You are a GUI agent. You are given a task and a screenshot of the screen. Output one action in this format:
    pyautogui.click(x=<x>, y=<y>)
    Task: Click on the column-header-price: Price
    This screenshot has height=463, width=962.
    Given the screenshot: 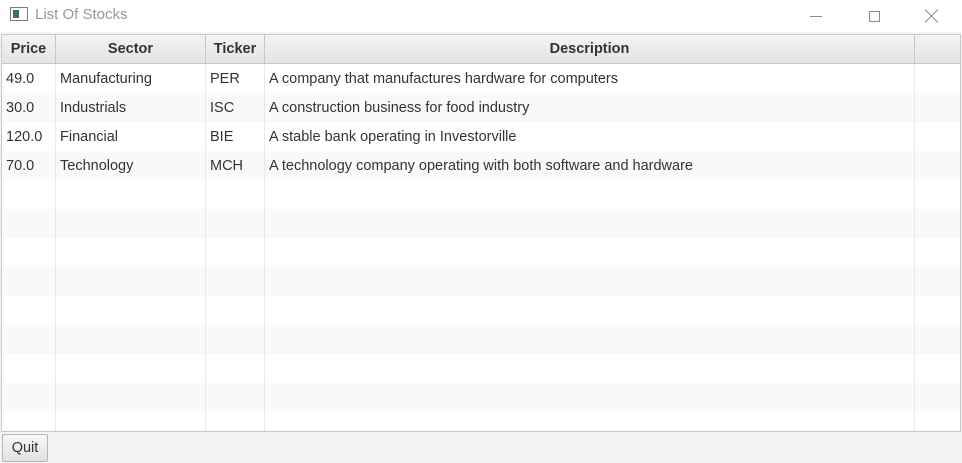 What is the action you would take?
    pyautogui.click(x=29, y=49)
    